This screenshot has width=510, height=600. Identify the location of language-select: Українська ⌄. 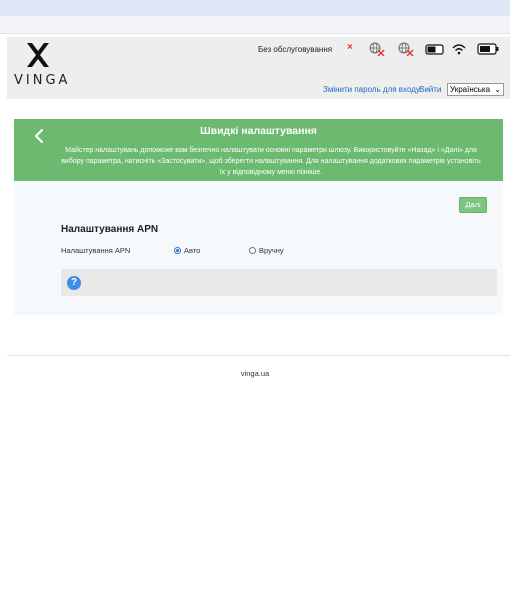
(475, 89).